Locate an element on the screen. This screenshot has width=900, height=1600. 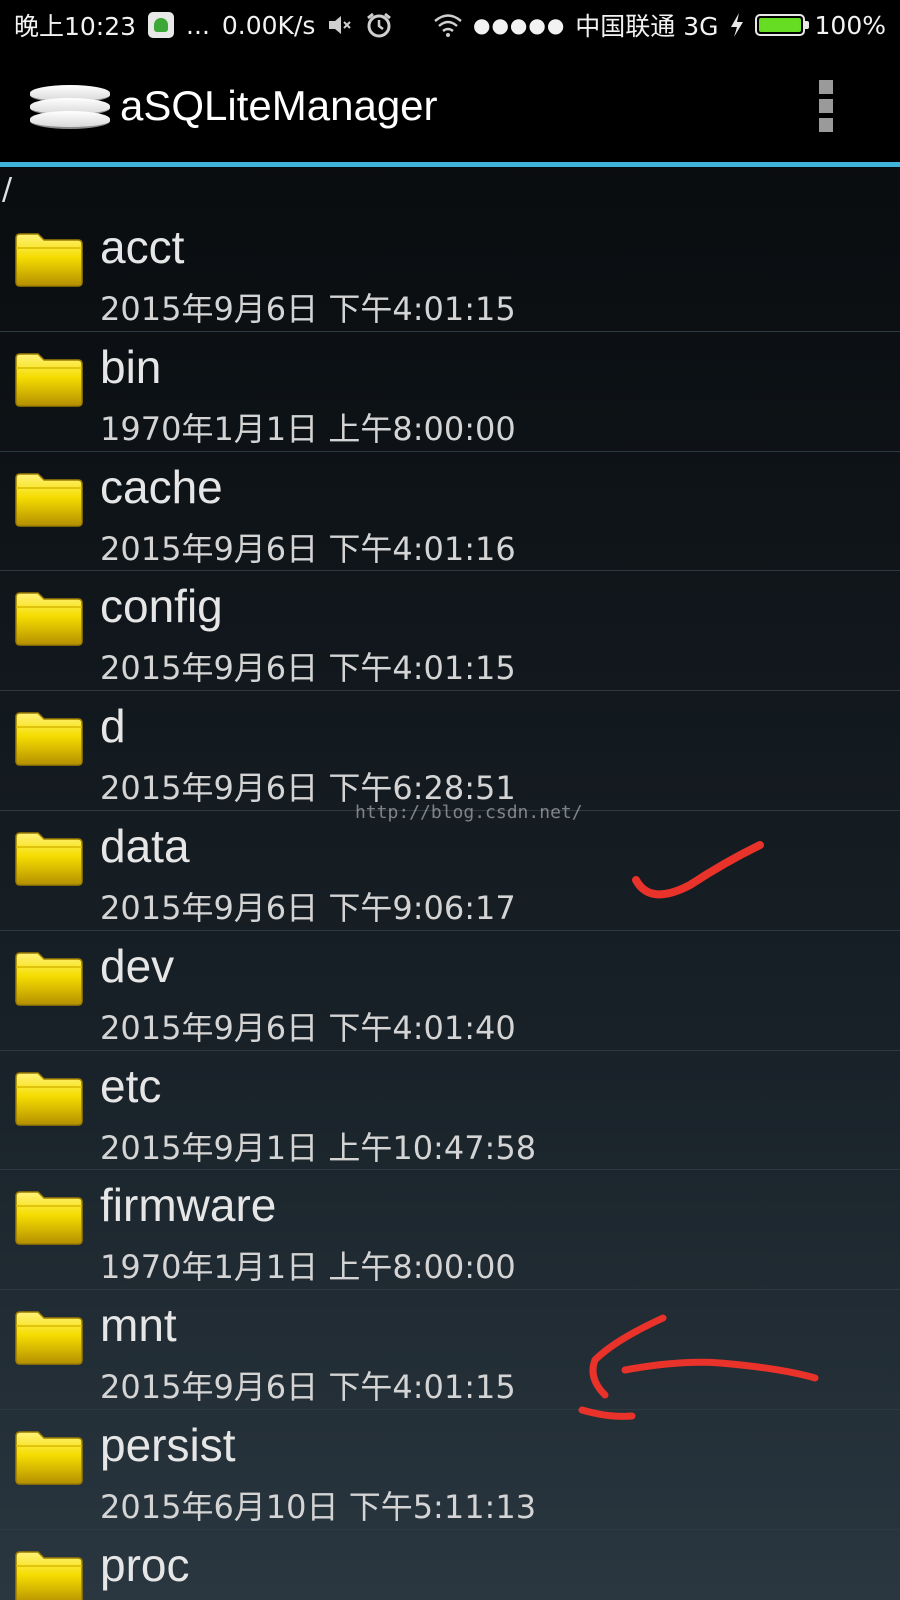
status-bar: 晚上10:23 ... 0.00K/s ●●●●● 中国联通 3G 100% is located at coordinates (450, 25).